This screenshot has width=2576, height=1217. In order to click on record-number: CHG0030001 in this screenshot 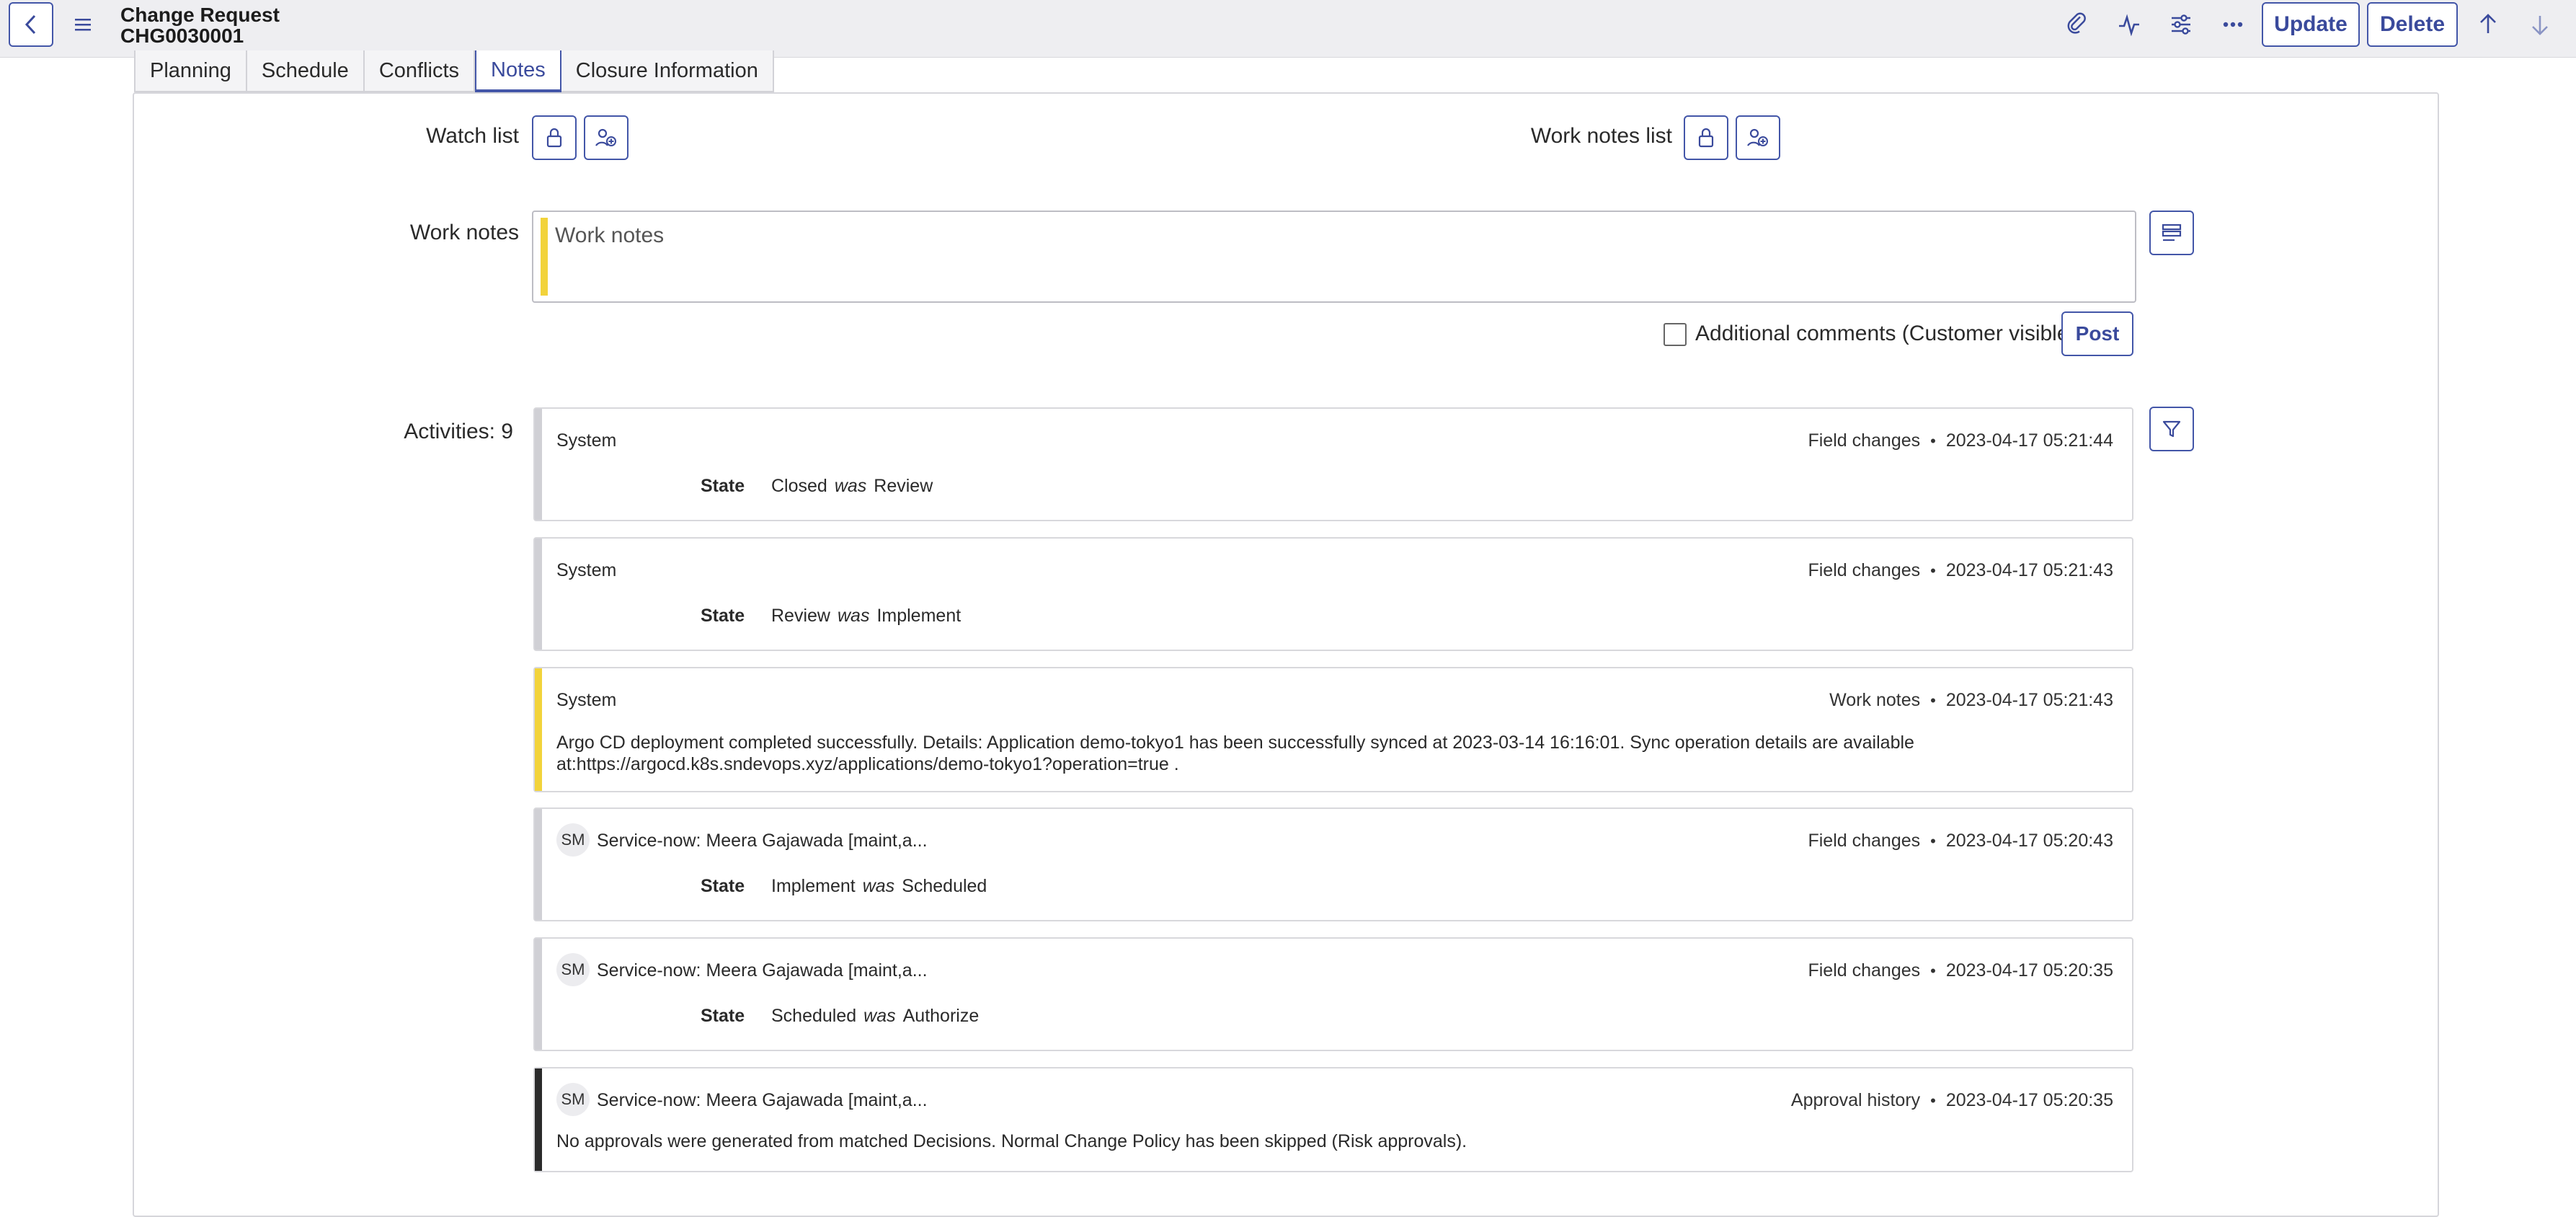, I will do `click(182, 36)`.